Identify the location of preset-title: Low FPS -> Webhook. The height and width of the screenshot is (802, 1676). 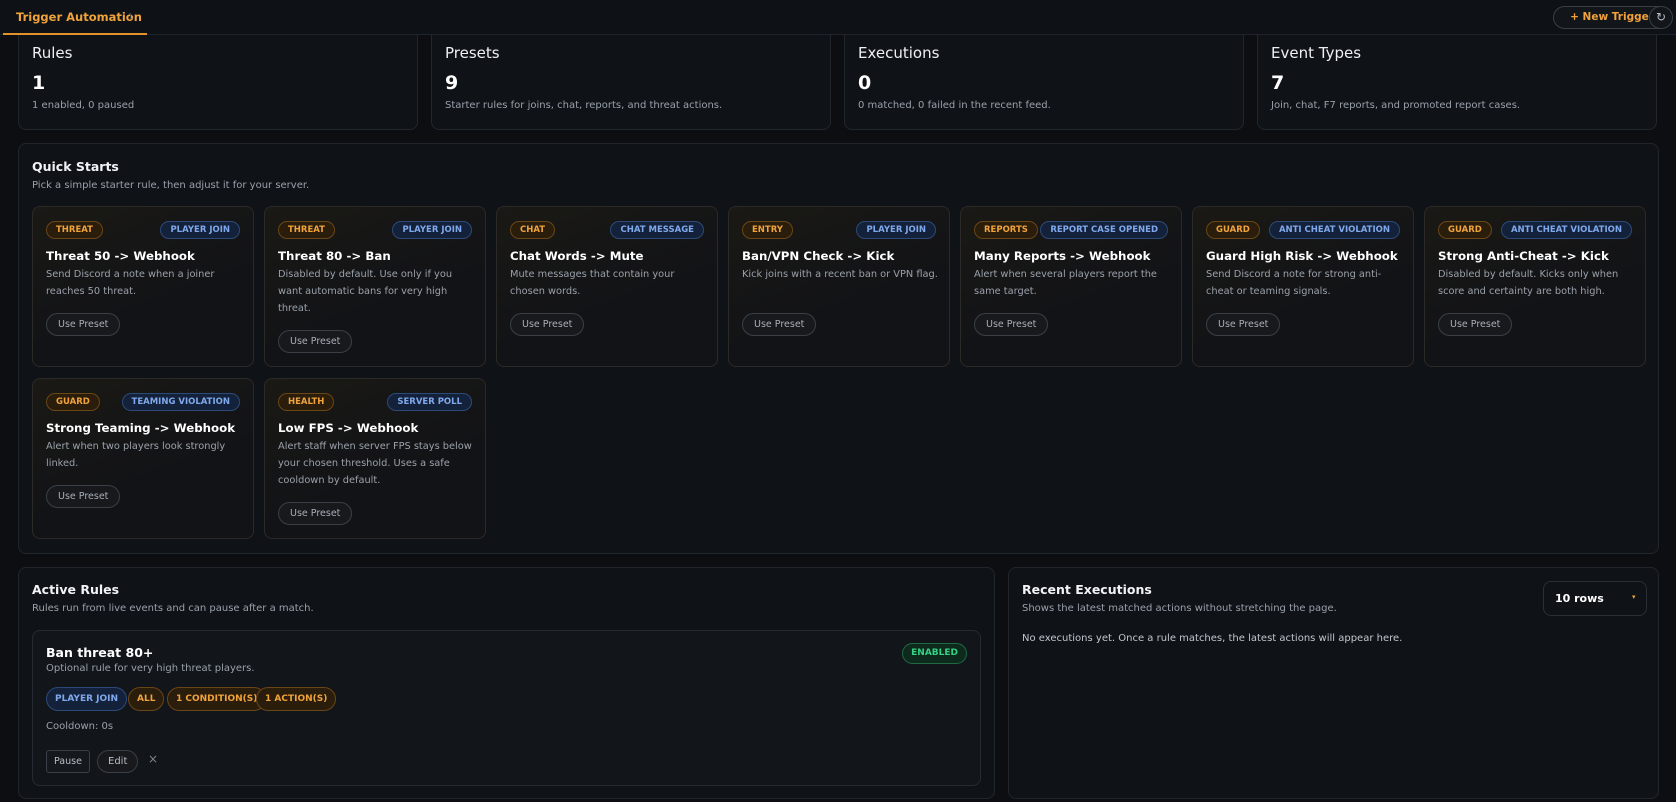
(348, 428).